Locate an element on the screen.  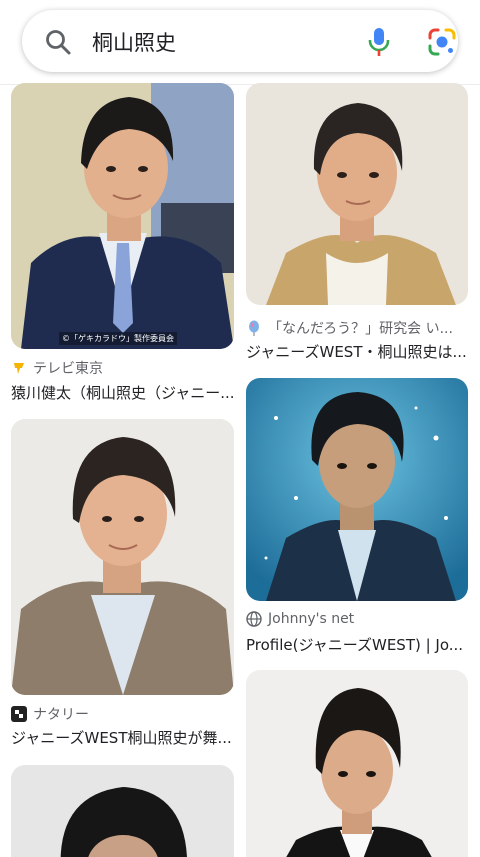
tv-tokyo-icon is located at coordinates (19, 368).